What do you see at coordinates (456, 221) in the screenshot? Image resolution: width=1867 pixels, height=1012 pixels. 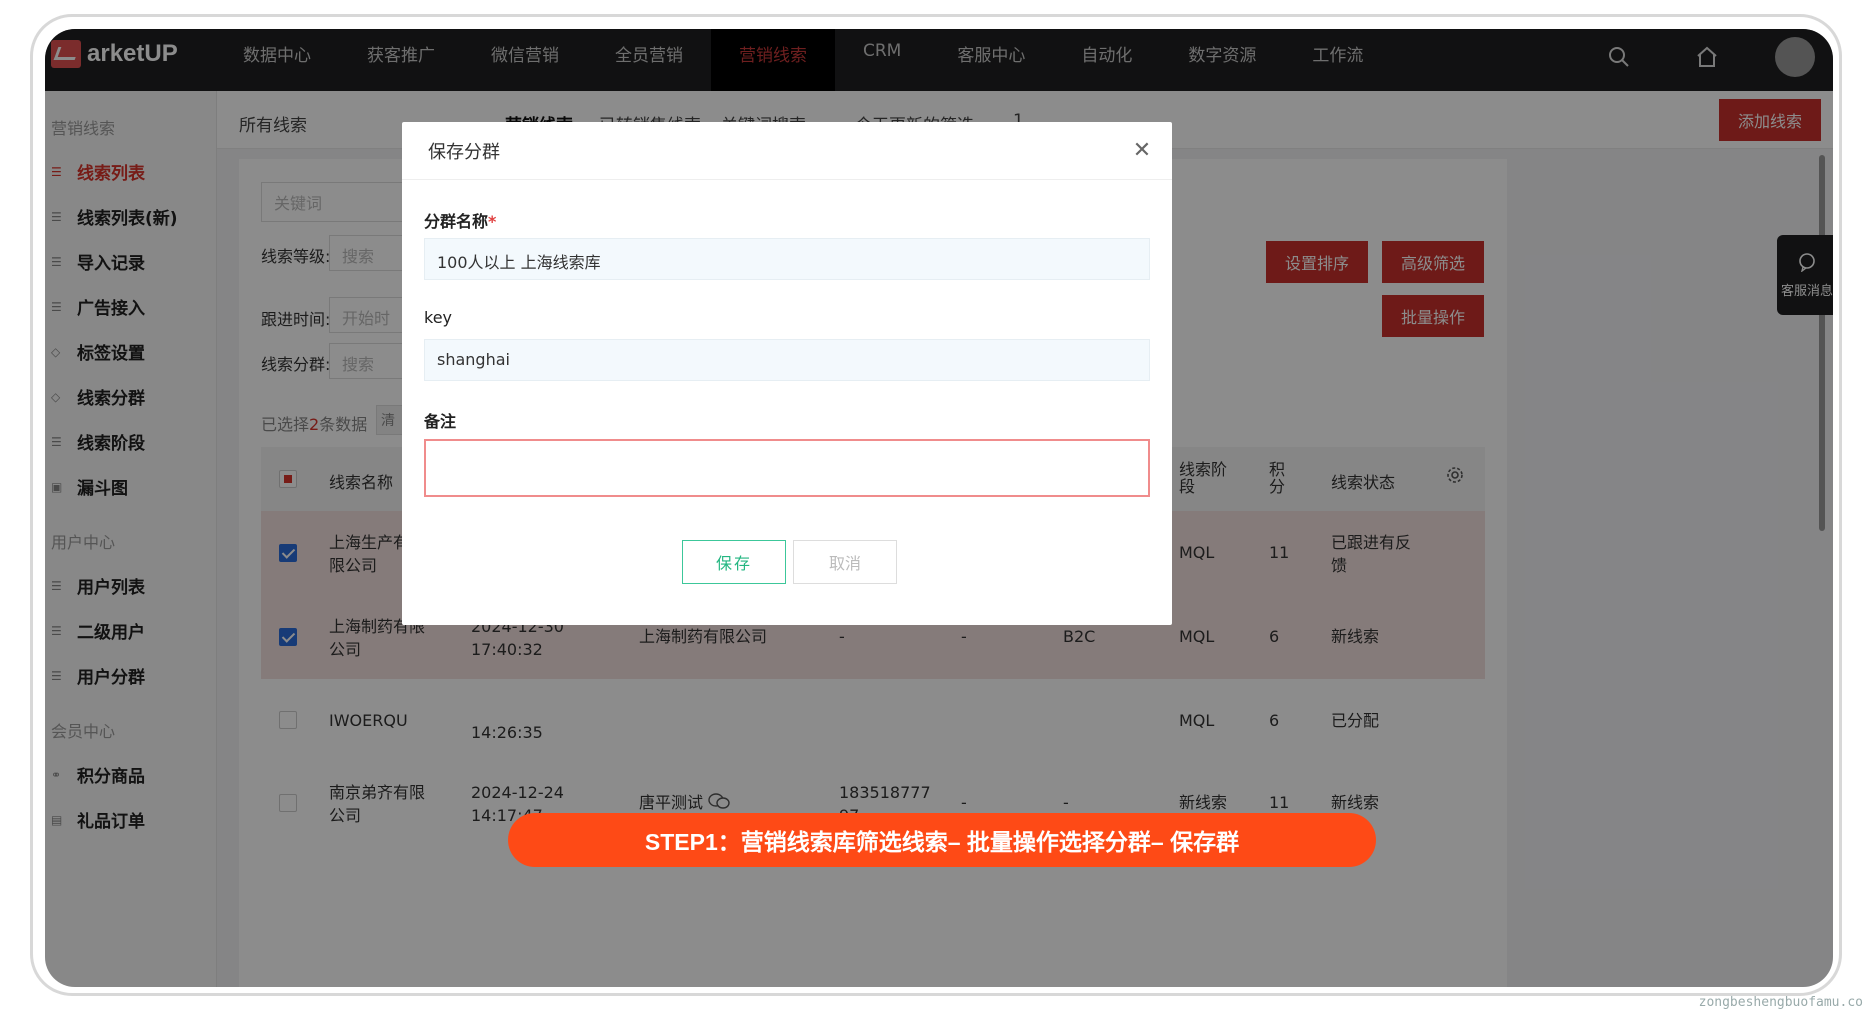 I see `segment-name-label-text: 分群名称` at bounding box center [456, 221].